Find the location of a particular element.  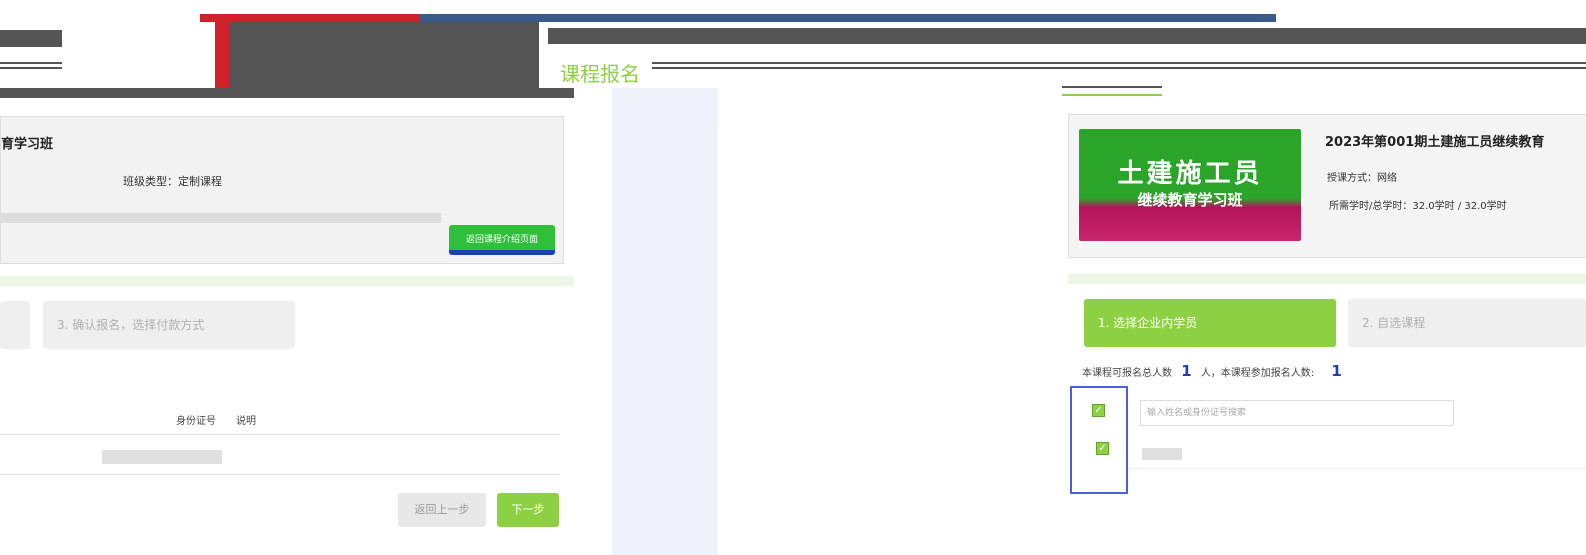

search-input: 输入姓名或身份证号搜索 is located at coordinates (1297, 413).